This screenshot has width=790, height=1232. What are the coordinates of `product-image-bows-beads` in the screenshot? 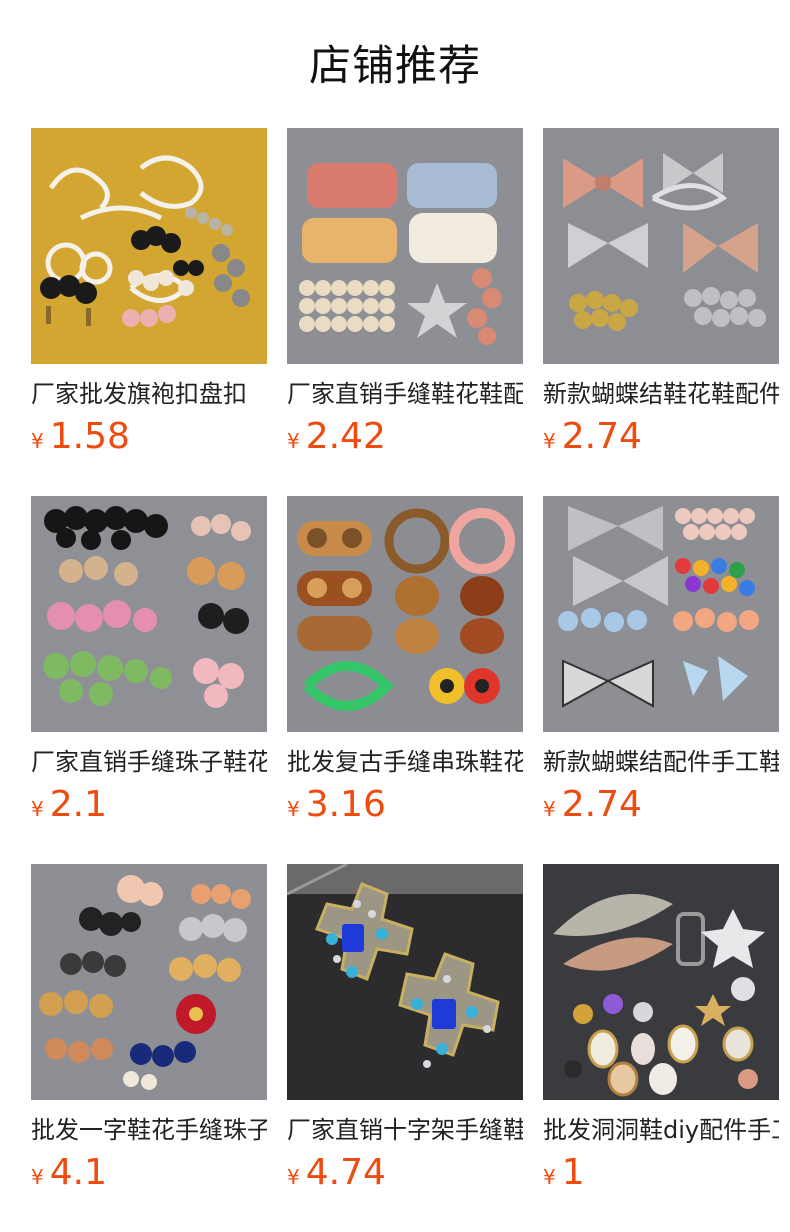 It's located at (661, 614).